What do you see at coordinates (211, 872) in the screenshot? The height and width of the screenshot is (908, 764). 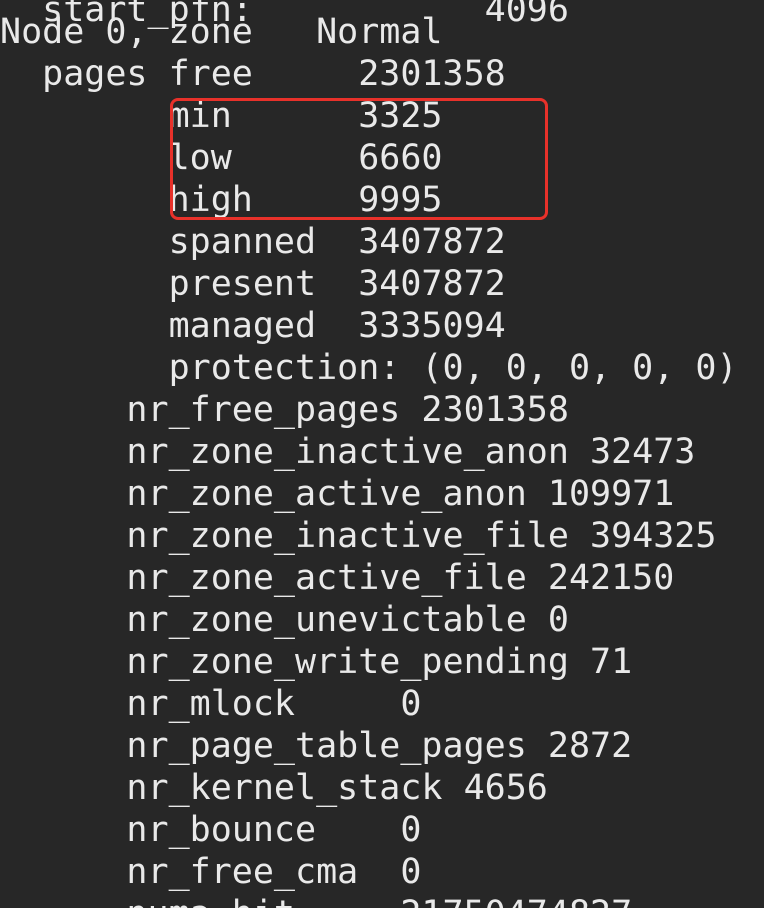 I see `terminal-line: nr_free_cma 0` at bounding box center [211, 872].